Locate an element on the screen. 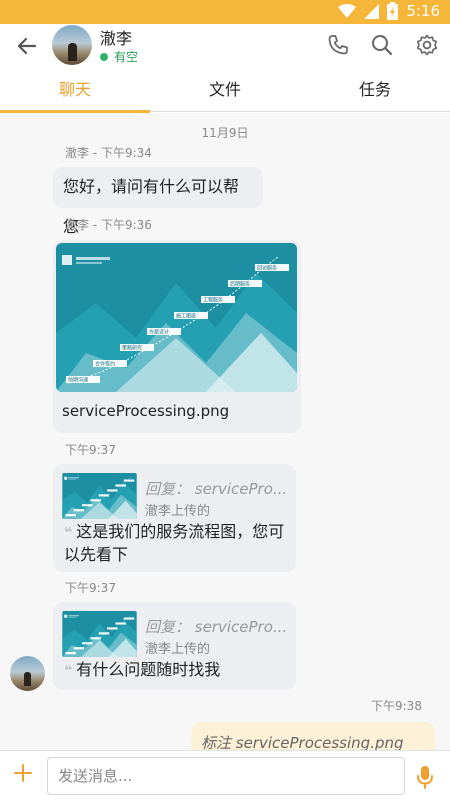 This screenshot has width=450, height=800. add-attachment-icon is located at coordinates (23, 773).